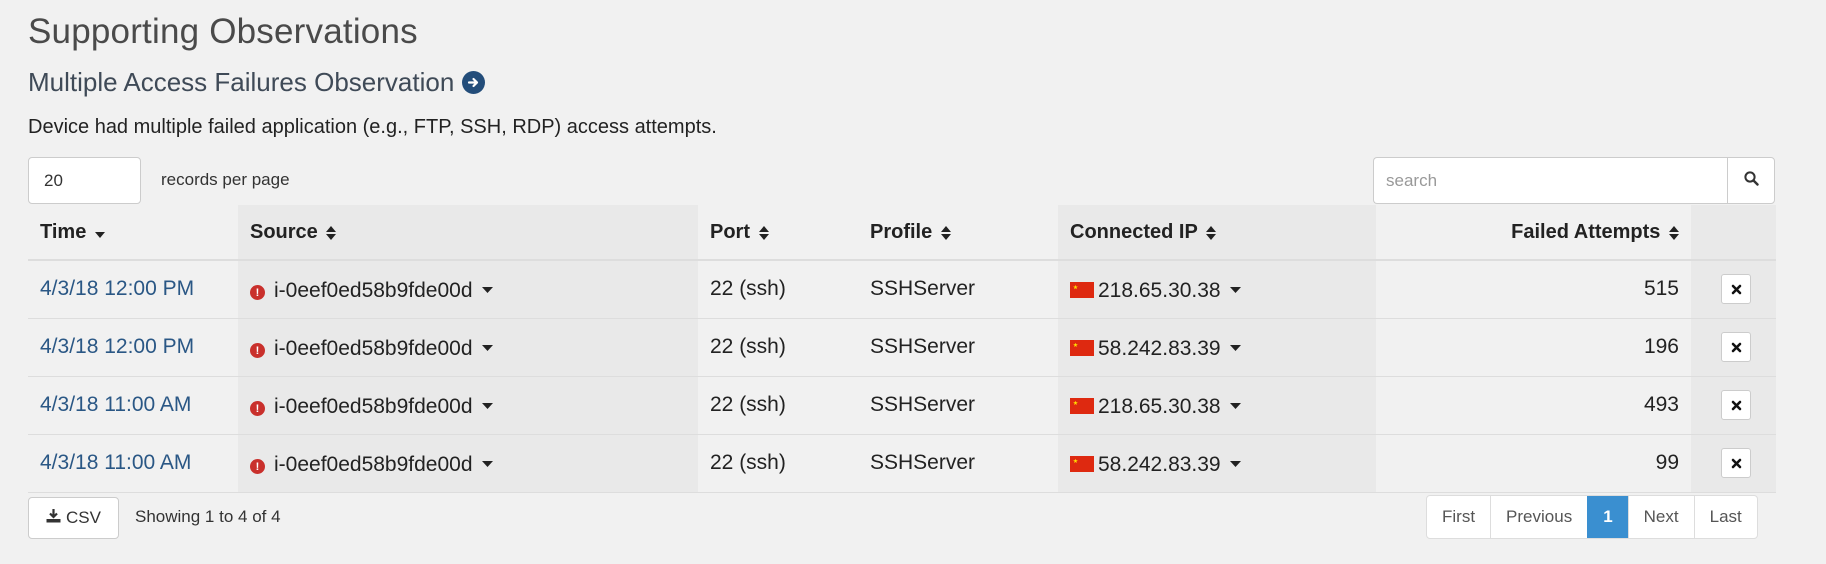 The width and height of the screenshot is (1826, 564). I want to click on csv-label: CSV, so click(83, 517).